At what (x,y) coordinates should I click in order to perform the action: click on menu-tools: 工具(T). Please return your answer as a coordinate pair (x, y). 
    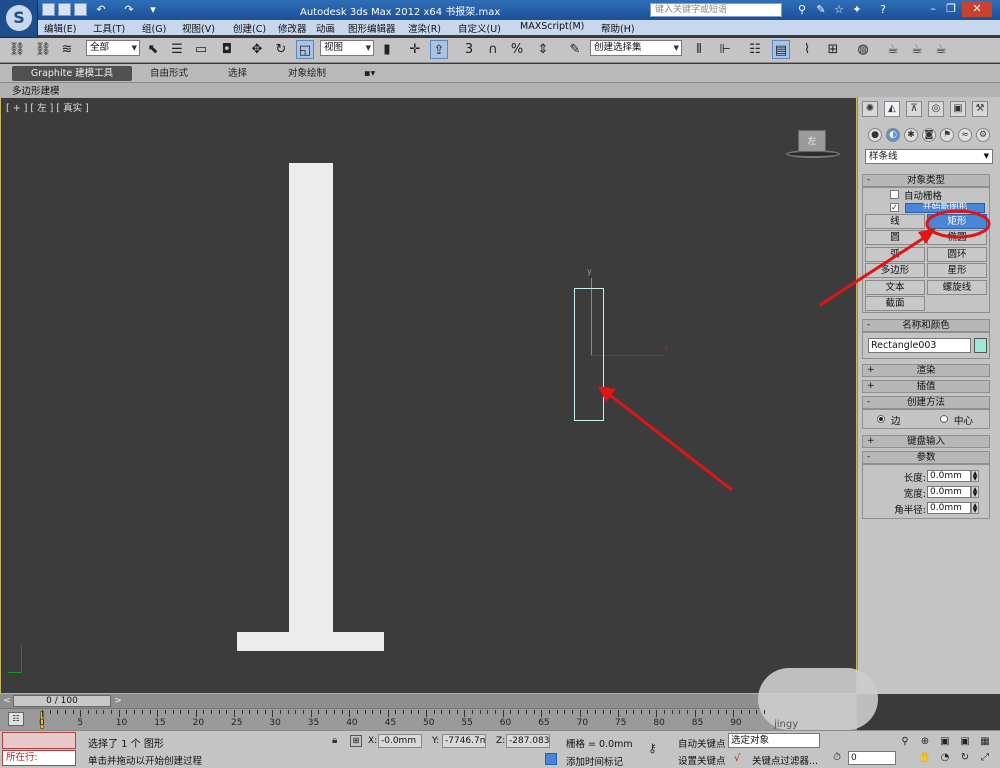
    Looking at the image, I should click on (109, 28).